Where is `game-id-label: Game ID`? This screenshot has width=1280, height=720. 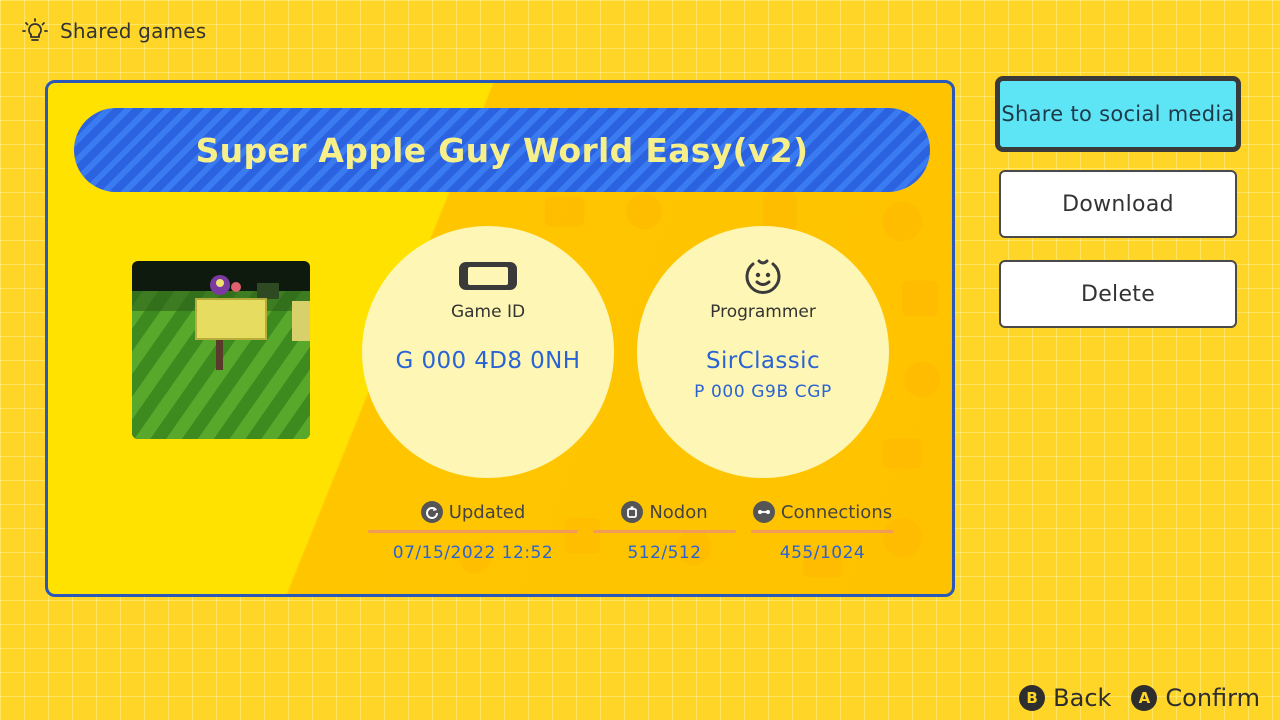 game-id-label: Game ID is located at coordinates (488, 312).